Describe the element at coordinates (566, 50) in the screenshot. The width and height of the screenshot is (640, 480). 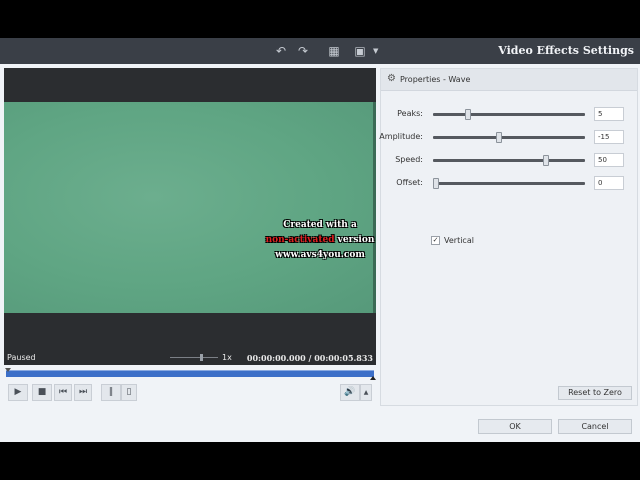
I see `window-title: Video Effects Settings` at that location.